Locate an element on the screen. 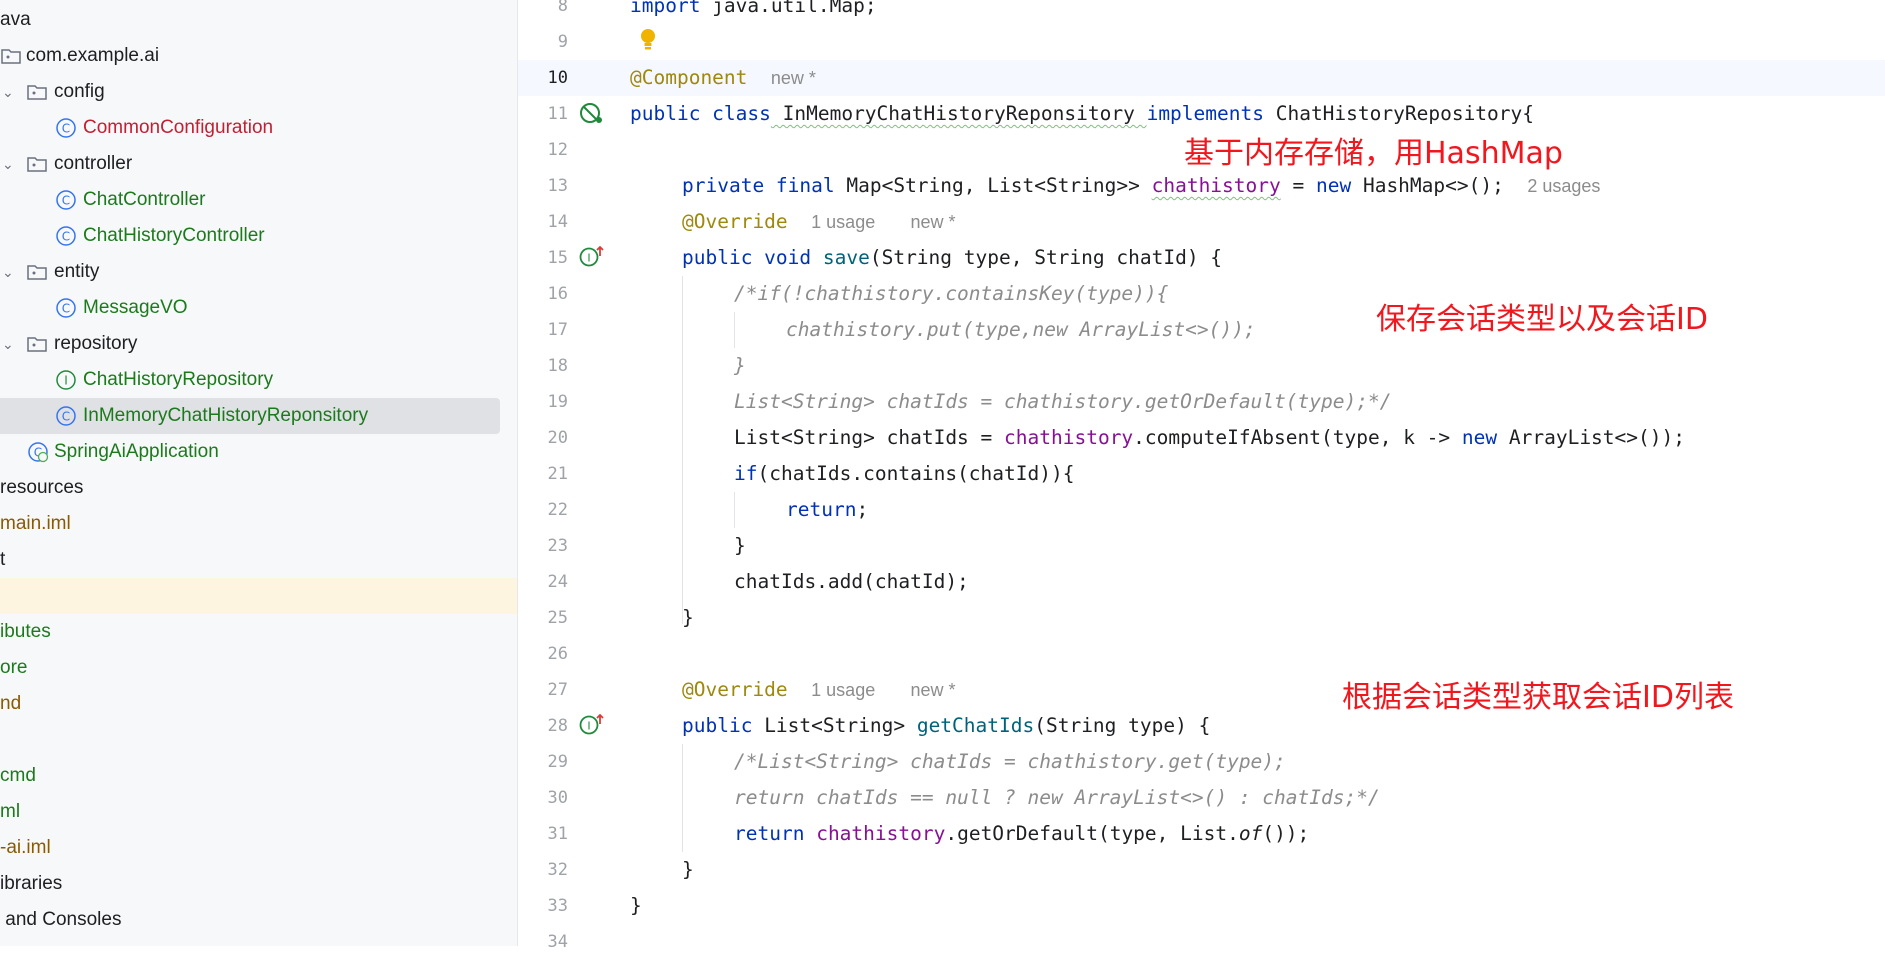 The image size is (1885, 960). tree-item-help: nd is located at coordinates (258, 704).